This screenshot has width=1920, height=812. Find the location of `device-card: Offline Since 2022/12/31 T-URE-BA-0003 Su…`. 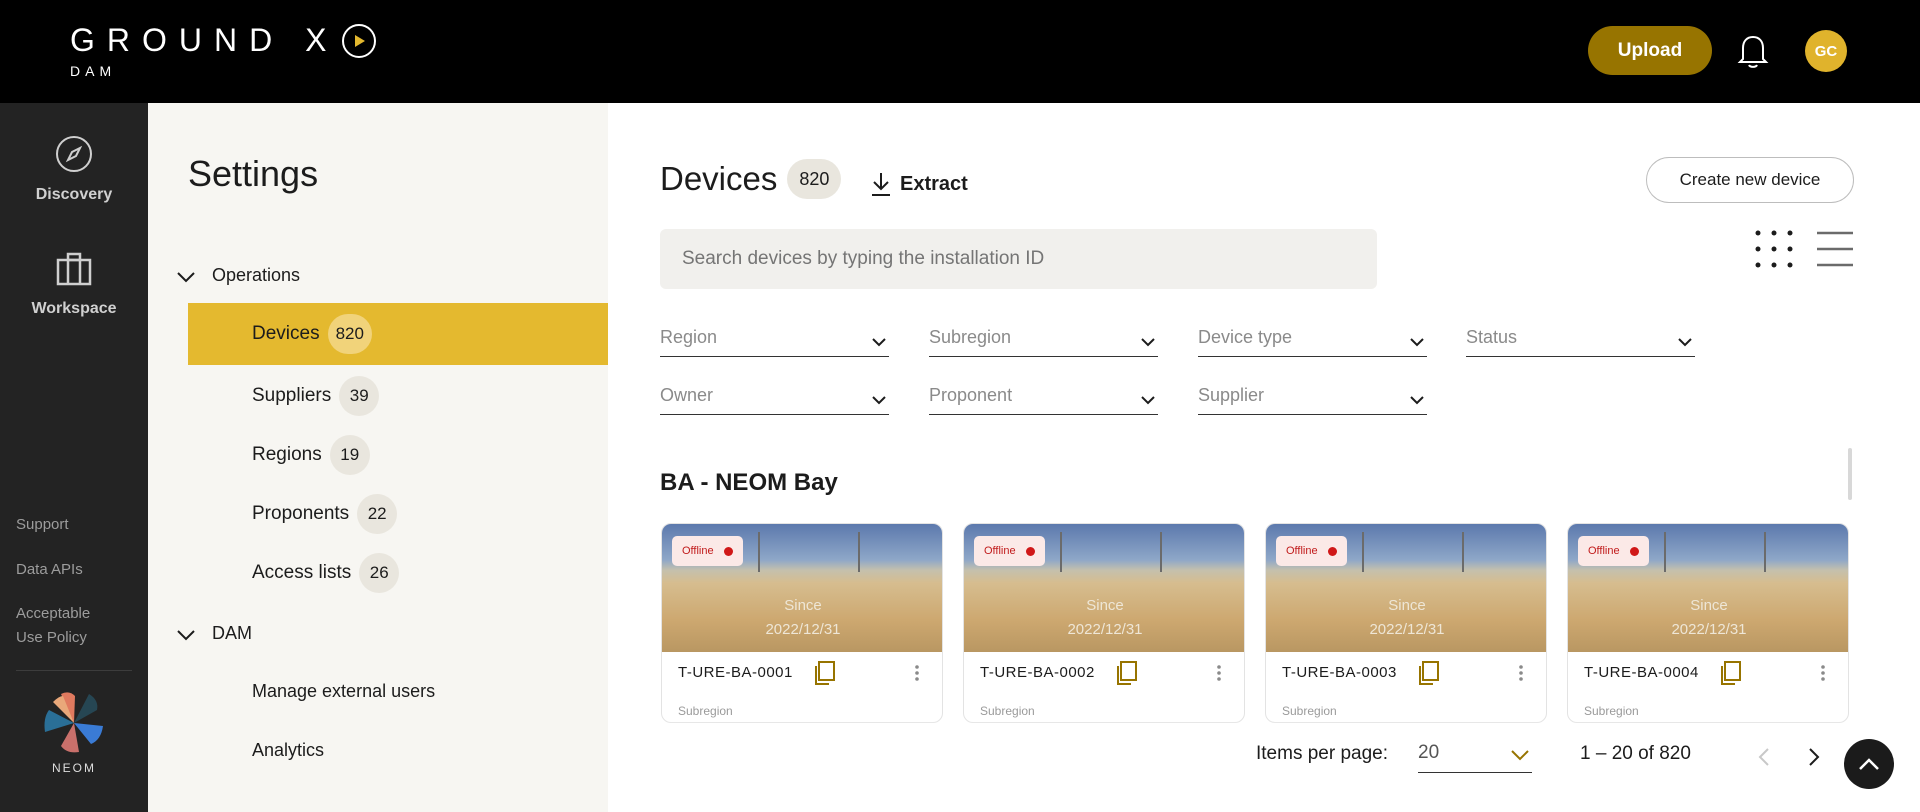

device-card: Offline Since 2022/12/31 T-URE-BA-0003 Su… is located at coordinates (1406, 623).